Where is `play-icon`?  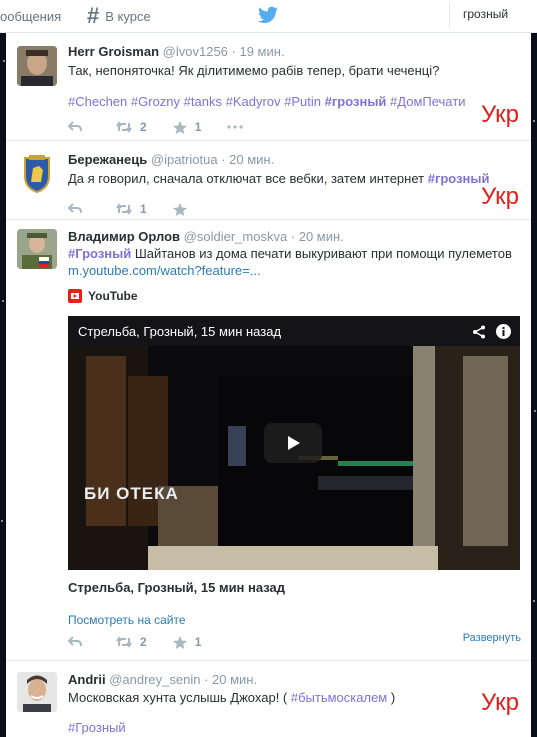 play-icon is located at coordinates (294, 443).